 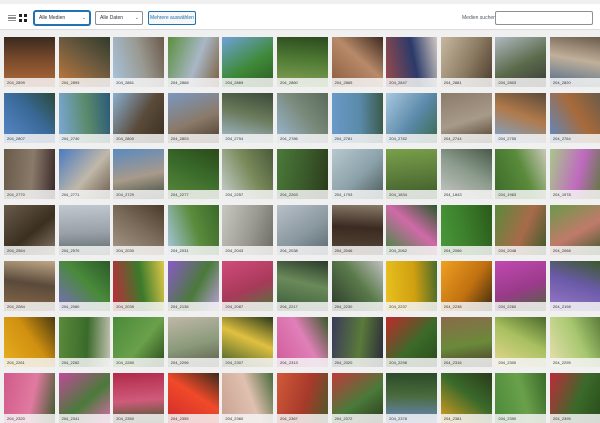 I want to click on media-thumbnail: 204_2764, so click(x=574, y=118).